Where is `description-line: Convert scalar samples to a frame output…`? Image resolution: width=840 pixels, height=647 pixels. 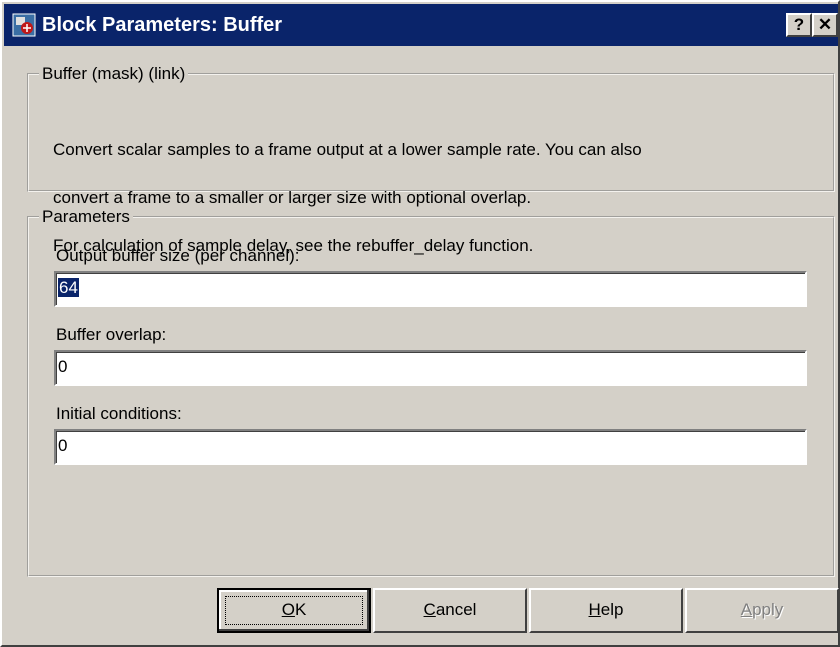
description-line: Convert scalar samples to a frame output… is located at coordinates (347, 149).